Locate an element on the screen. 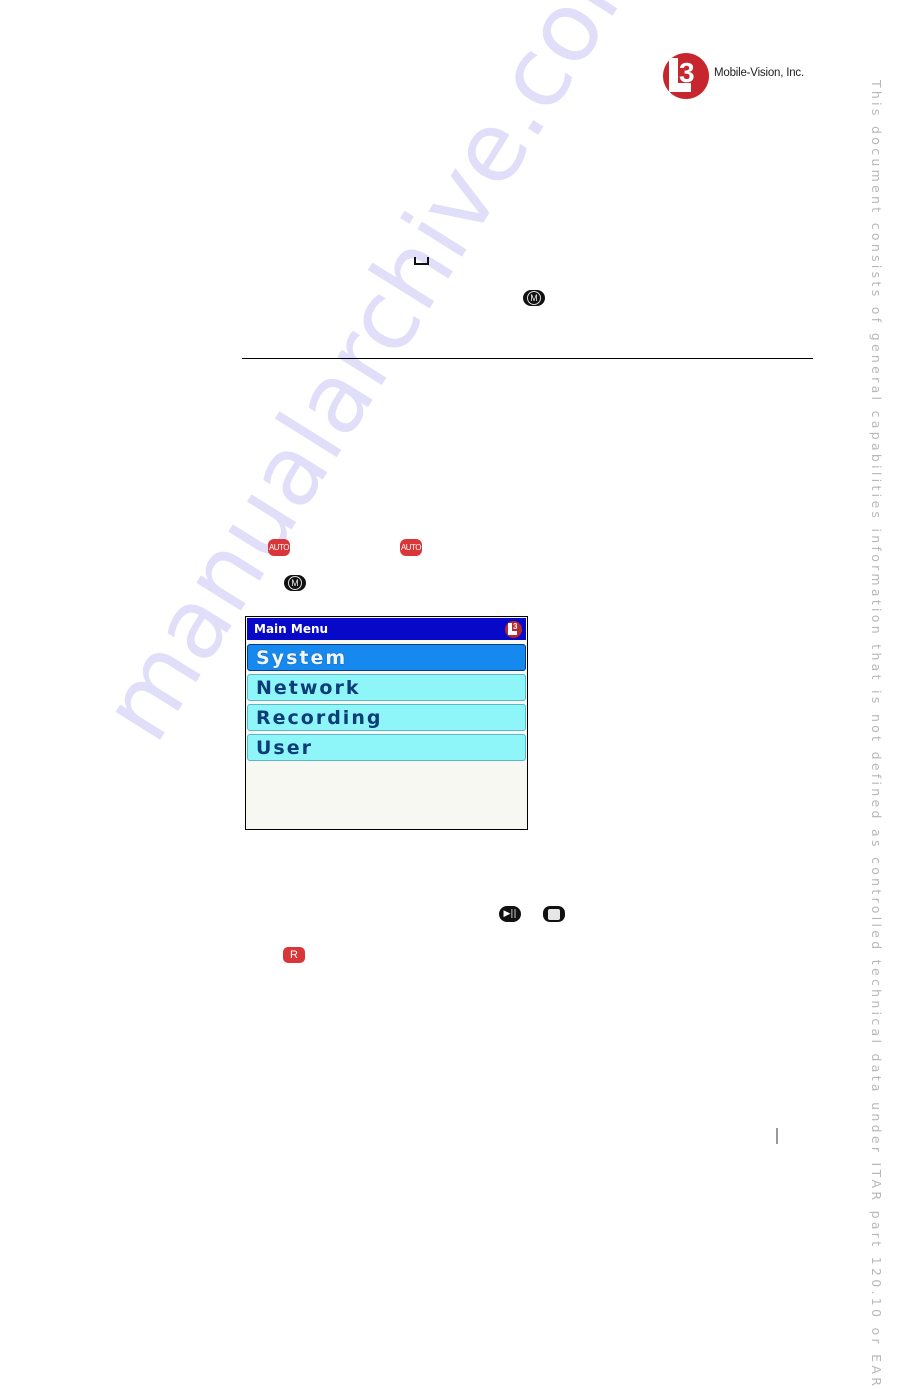  play-pause-button-icon: ▶|| is located at coordinates (510, 914).